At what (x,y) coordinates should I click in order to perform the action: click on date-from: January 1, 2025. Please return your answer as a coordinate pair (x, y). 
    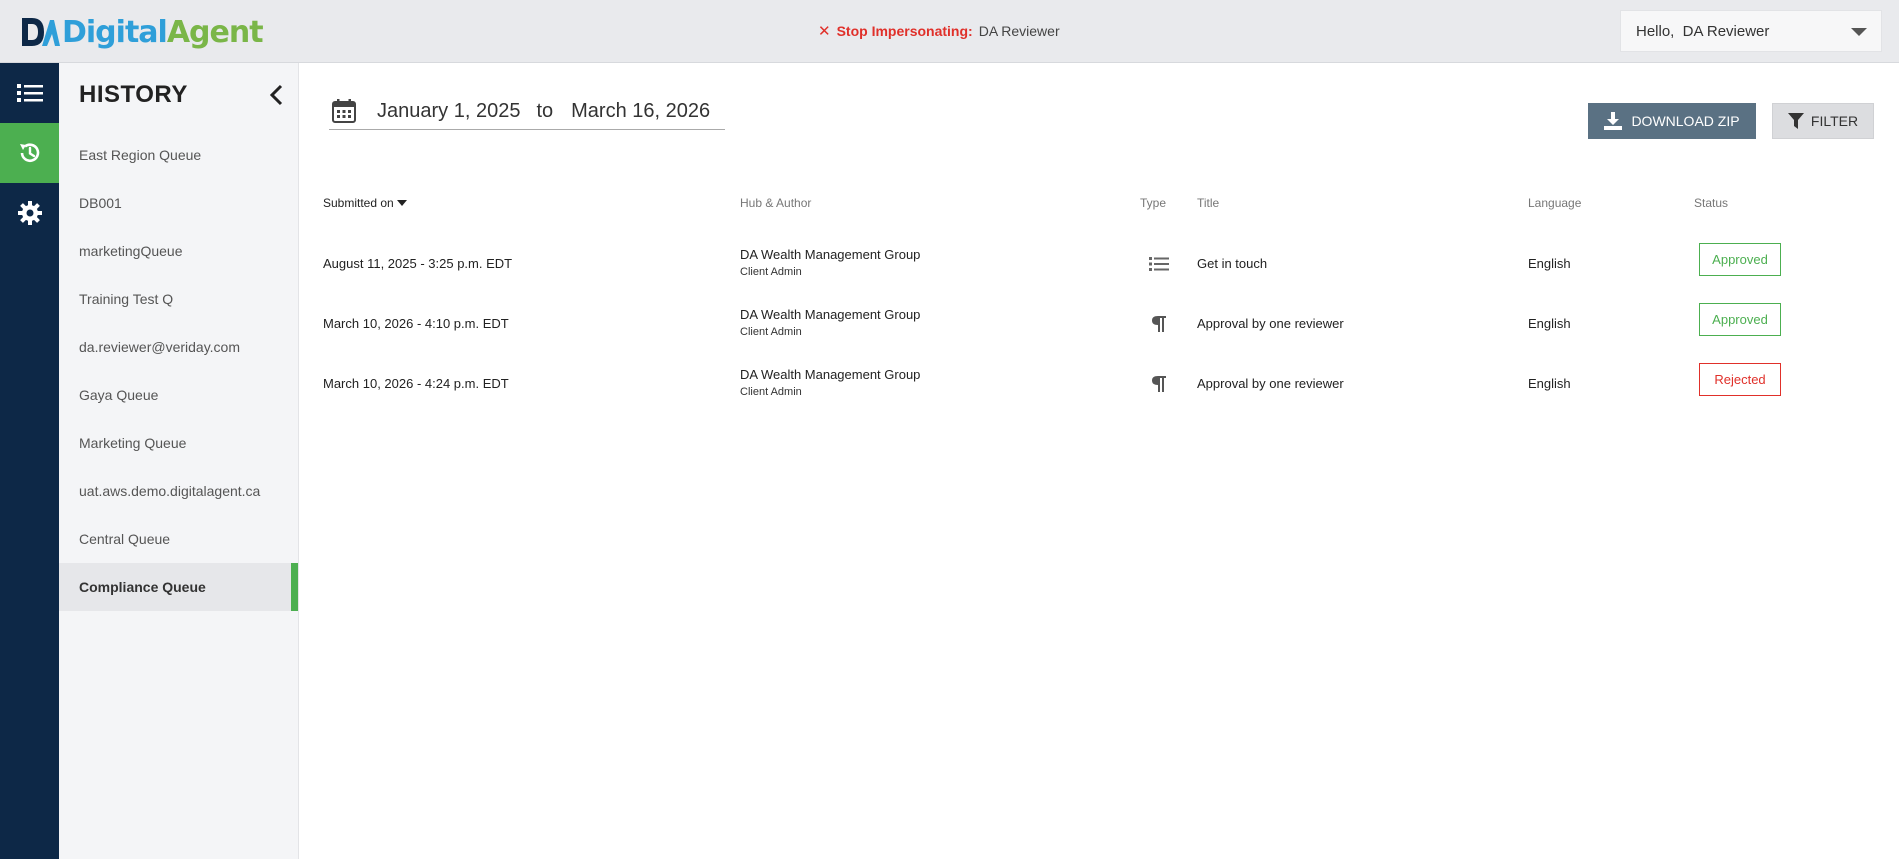
    Looking at the image, I should click on (448, 111).